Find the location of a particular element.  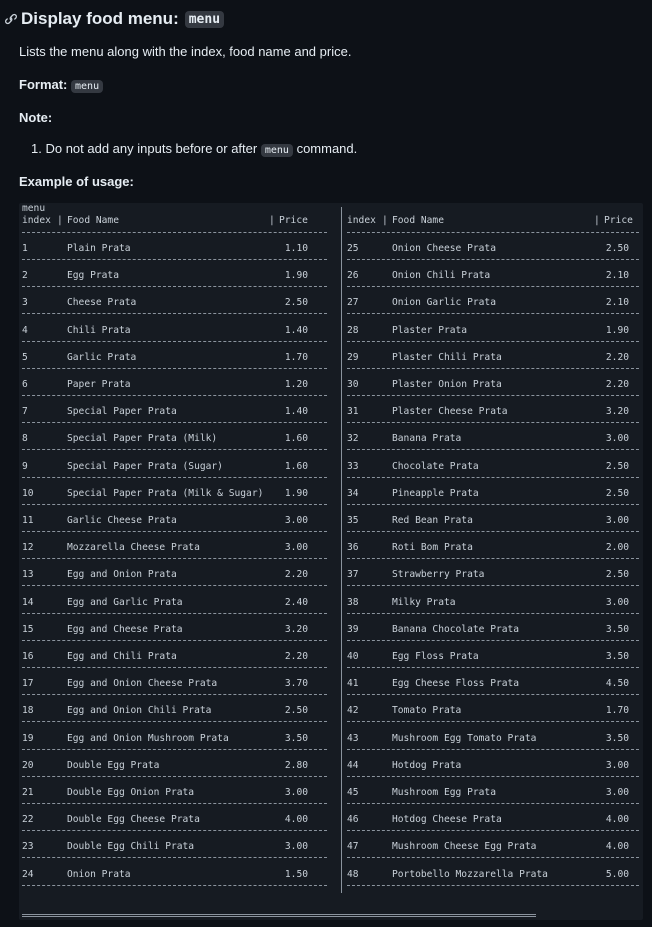

right-header-name: Food Name is located at coordinates (418, 220).